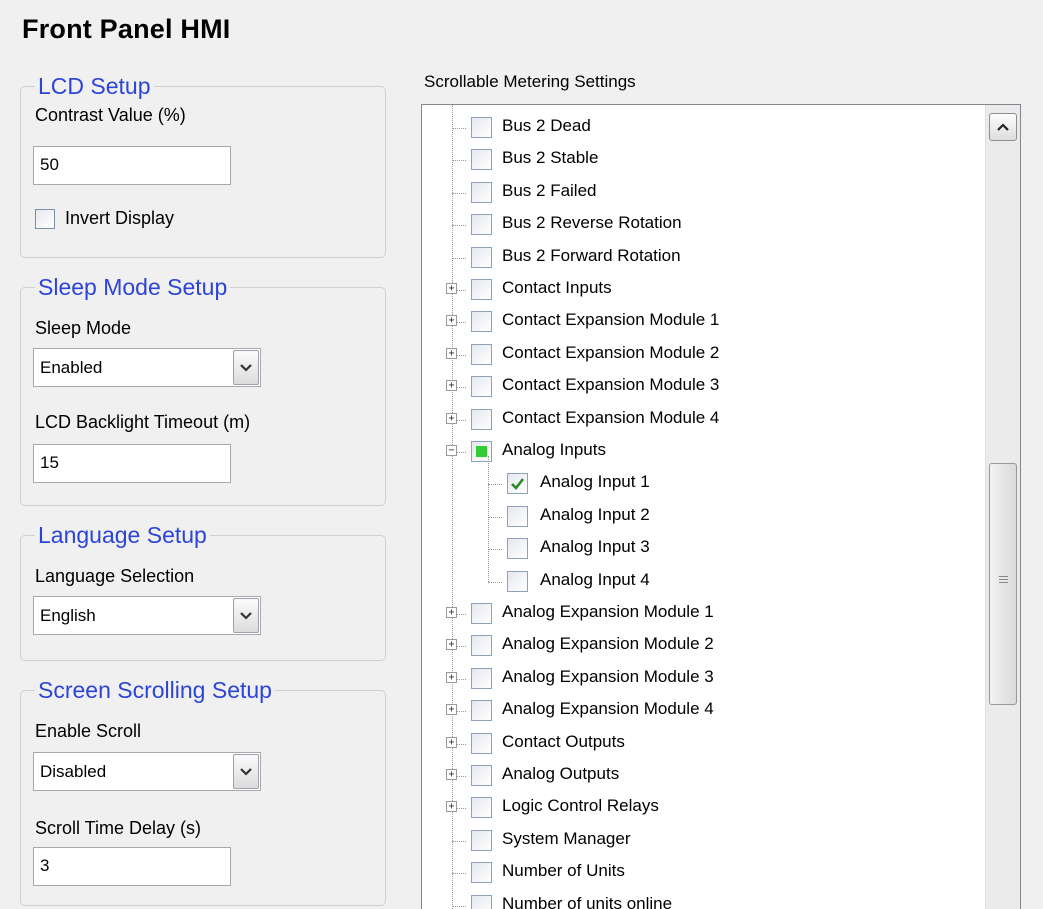 The width and height of the screenshot is (1043, 909). I want to click on tree-item: + Analog Expansion Module 3, so click(702, 679).